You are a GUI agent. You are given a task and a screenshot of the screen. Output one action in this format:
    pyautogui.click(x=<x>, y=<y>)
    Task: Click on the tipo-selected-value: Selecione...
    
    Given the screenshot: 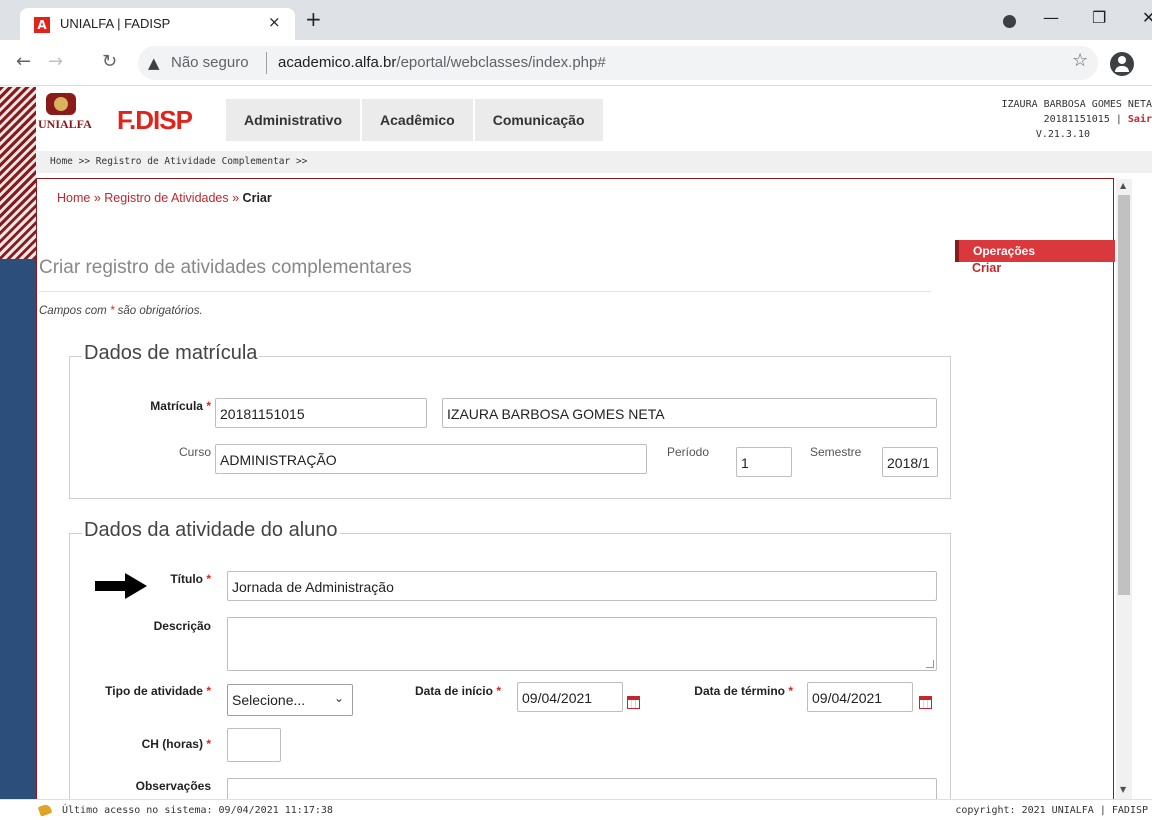 What is the action you would take?
    pyautogui.click(x=269, y=700)
    